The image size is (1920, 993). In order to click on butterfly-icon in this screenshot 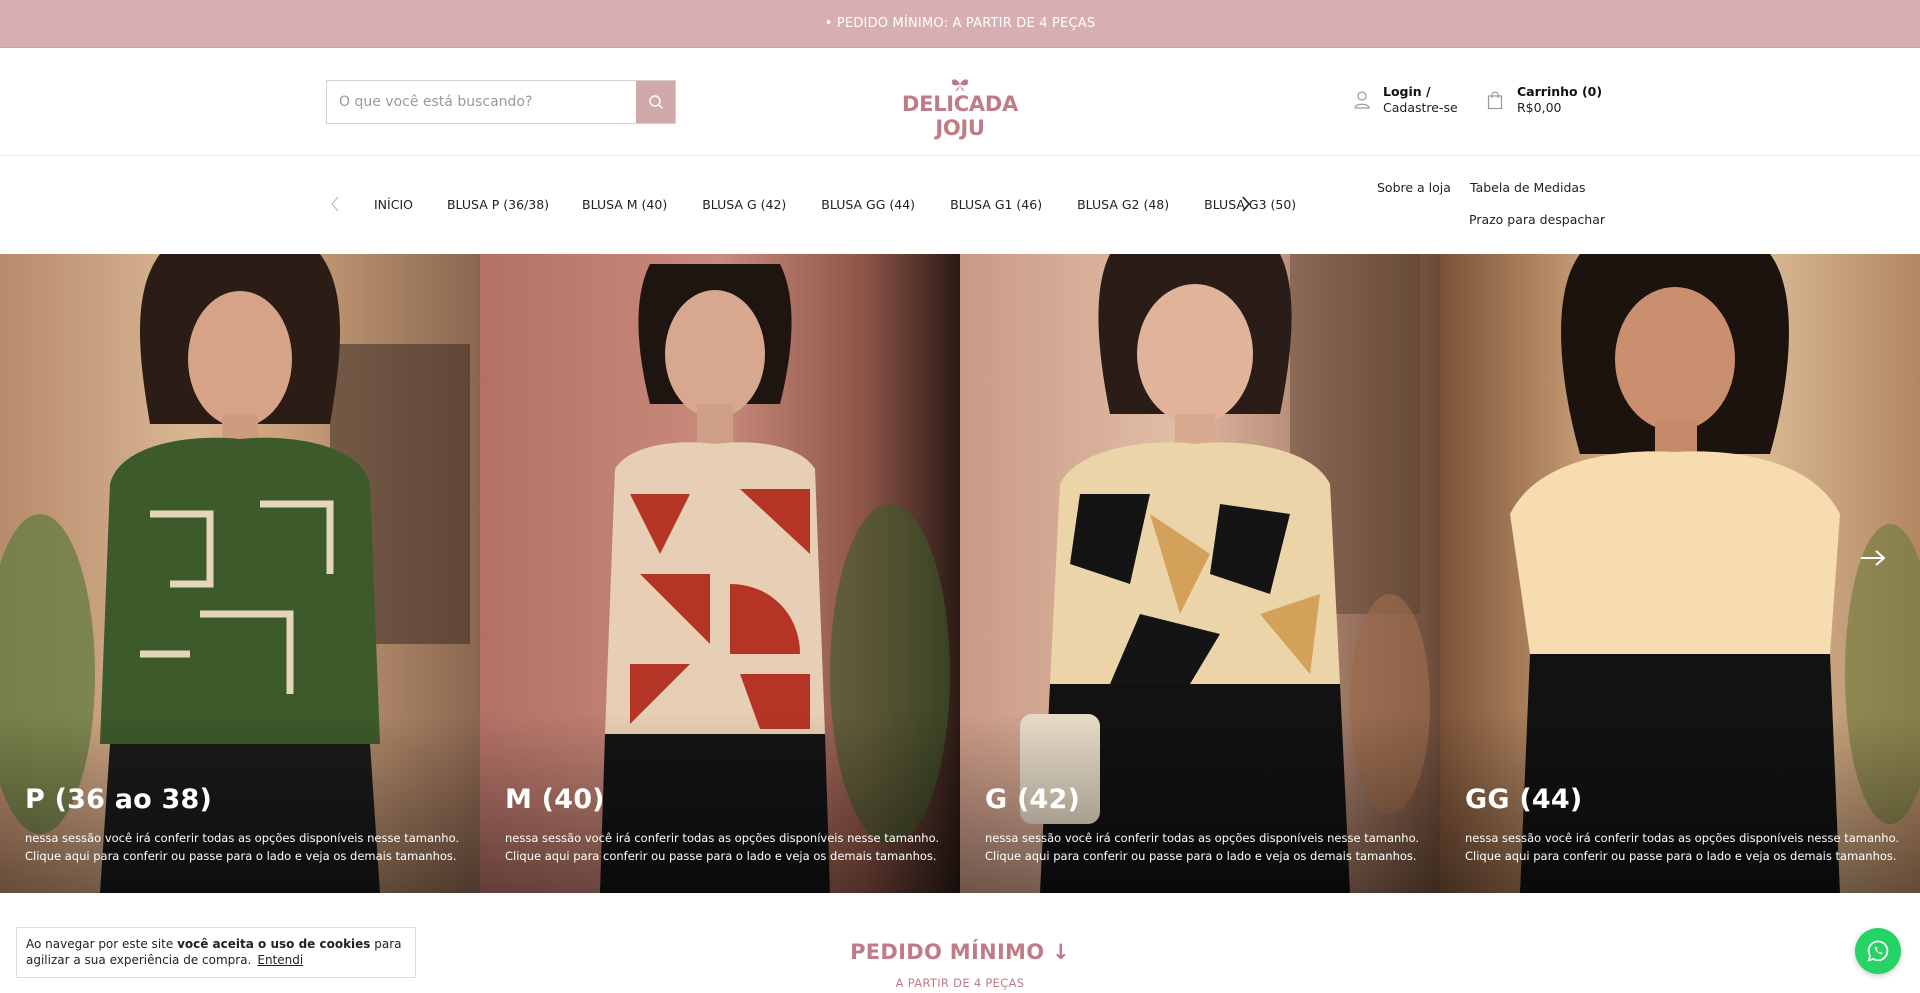, I will do `click(960, 85)`.